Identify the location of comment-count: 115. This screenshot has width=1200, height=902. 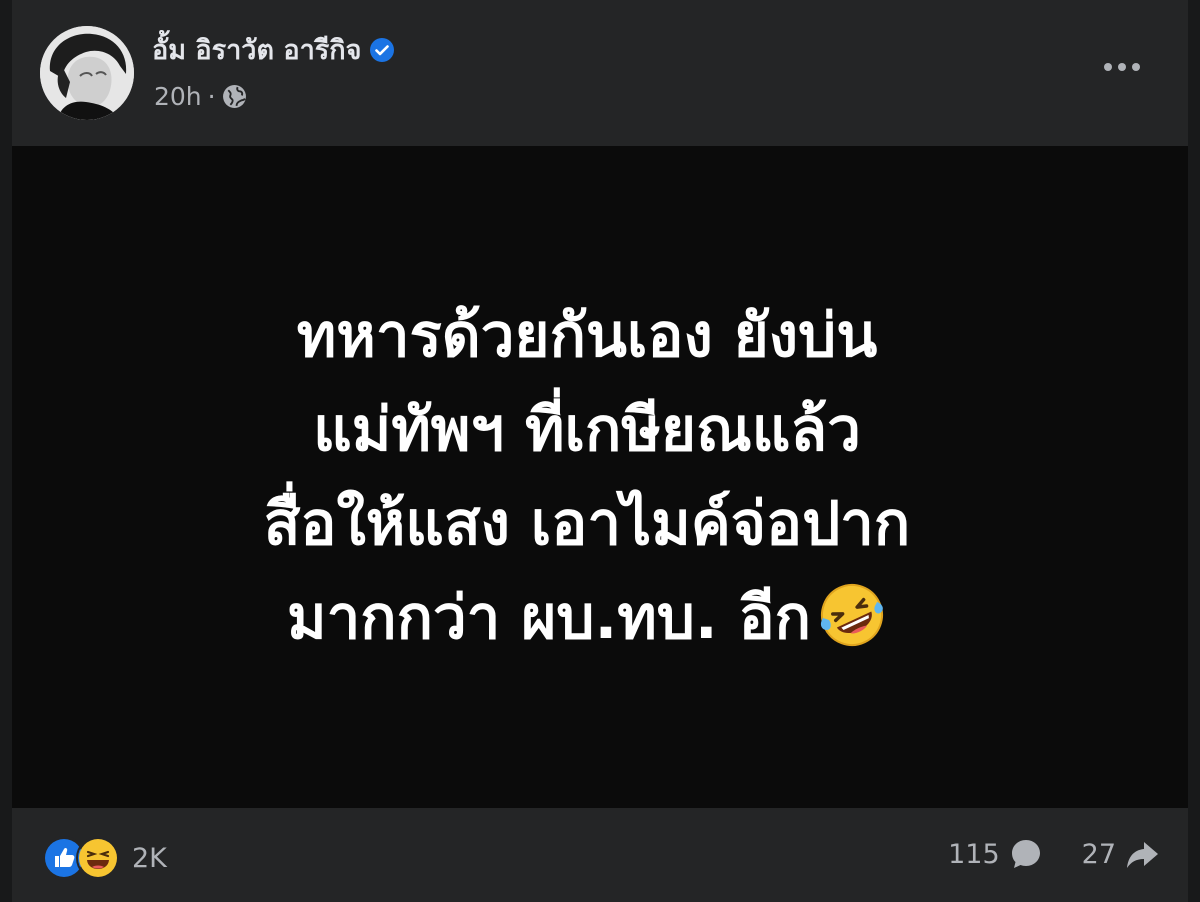
(974, 854).